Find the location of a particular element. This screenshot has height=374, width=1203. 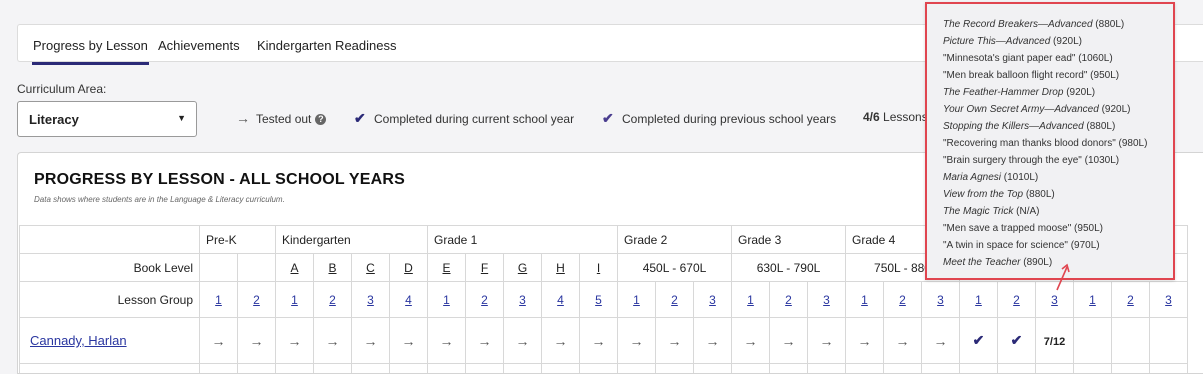

completed-check-icon: ✔ is located at coordinates (978, 340).